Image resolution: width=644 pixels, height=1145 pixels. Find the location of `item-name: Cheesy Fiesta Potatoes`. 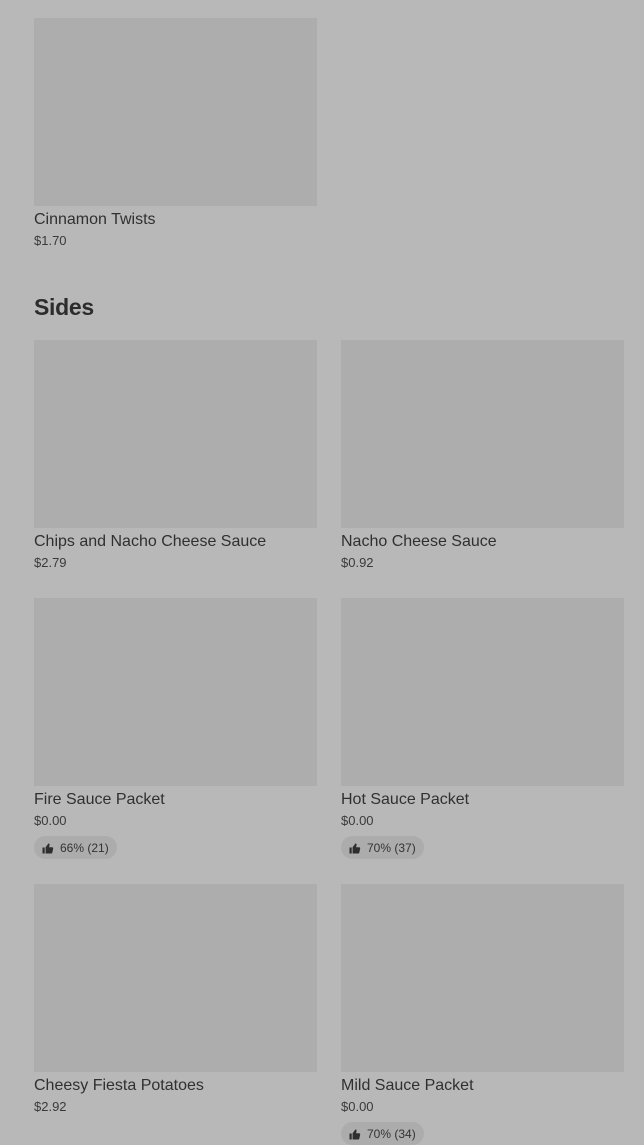

item-name: Cheesy Fiesta Potatoes is located at coordinates (119, 1085).